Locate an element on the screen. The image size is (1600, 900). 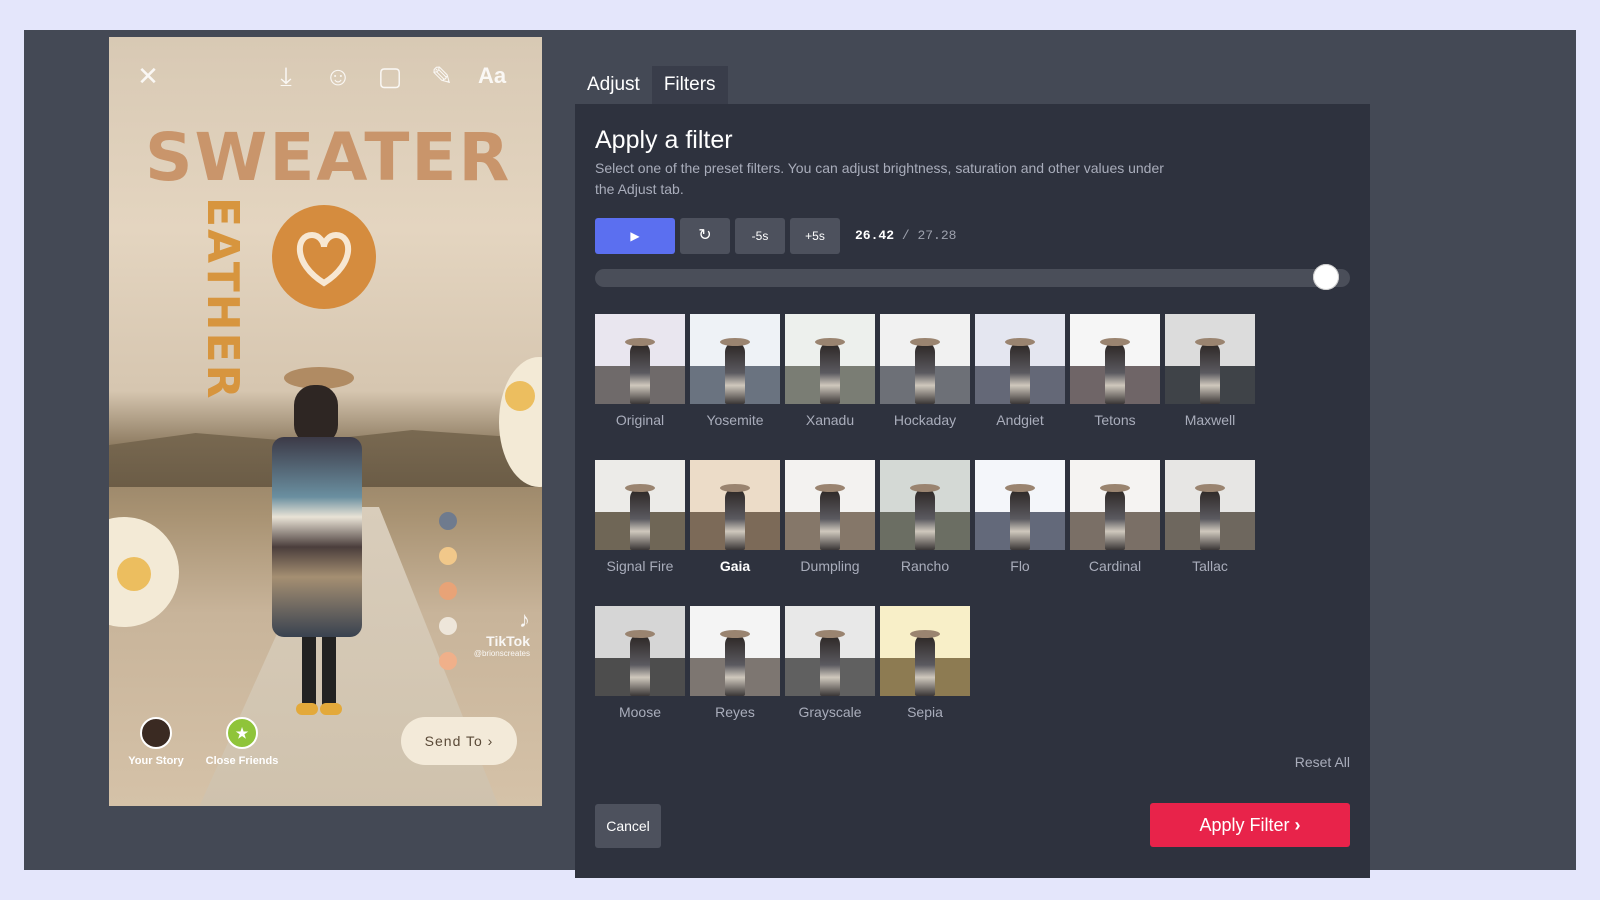
reset-all-link: Reset All is located at coordinates (1322, 762).